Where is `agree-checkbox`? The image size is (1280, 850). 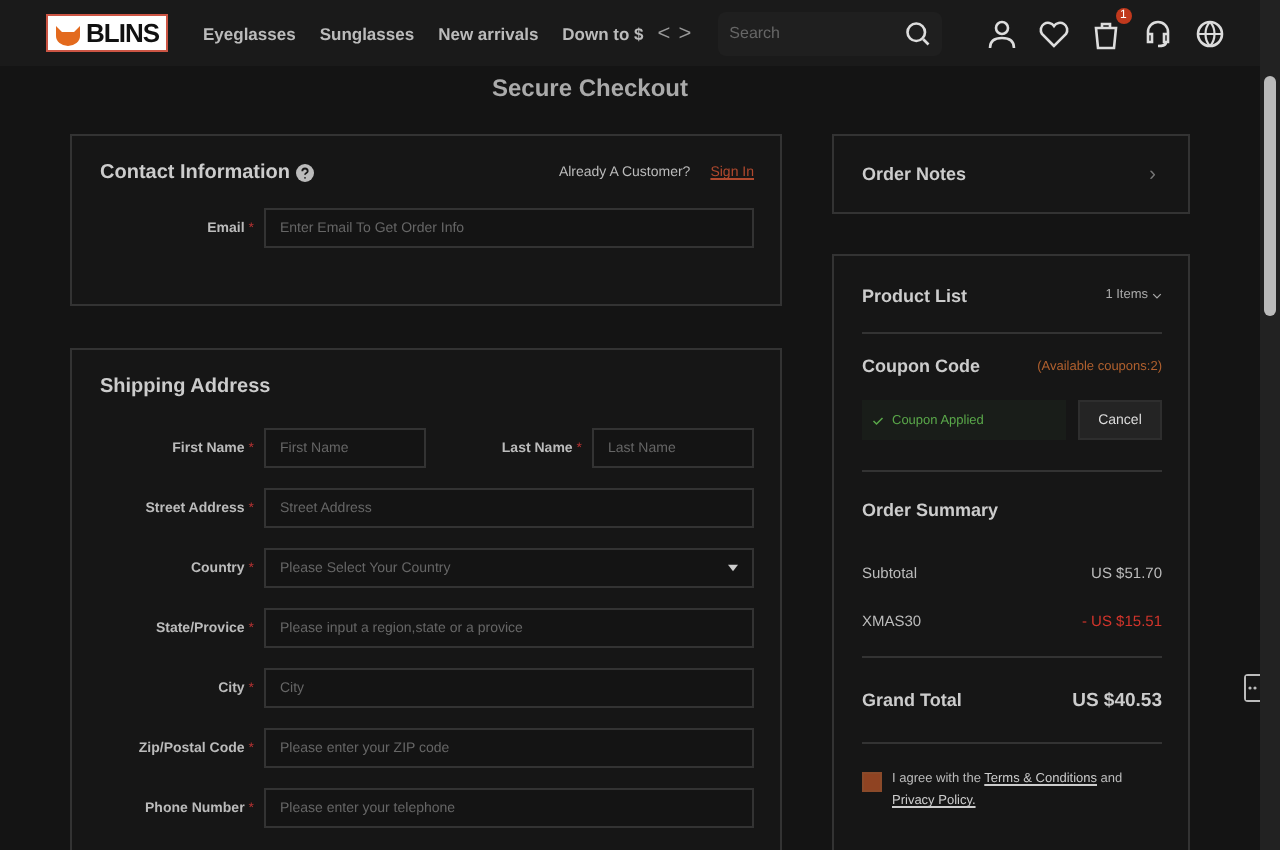
agree-checkbox is located at coordinates (872, 782).